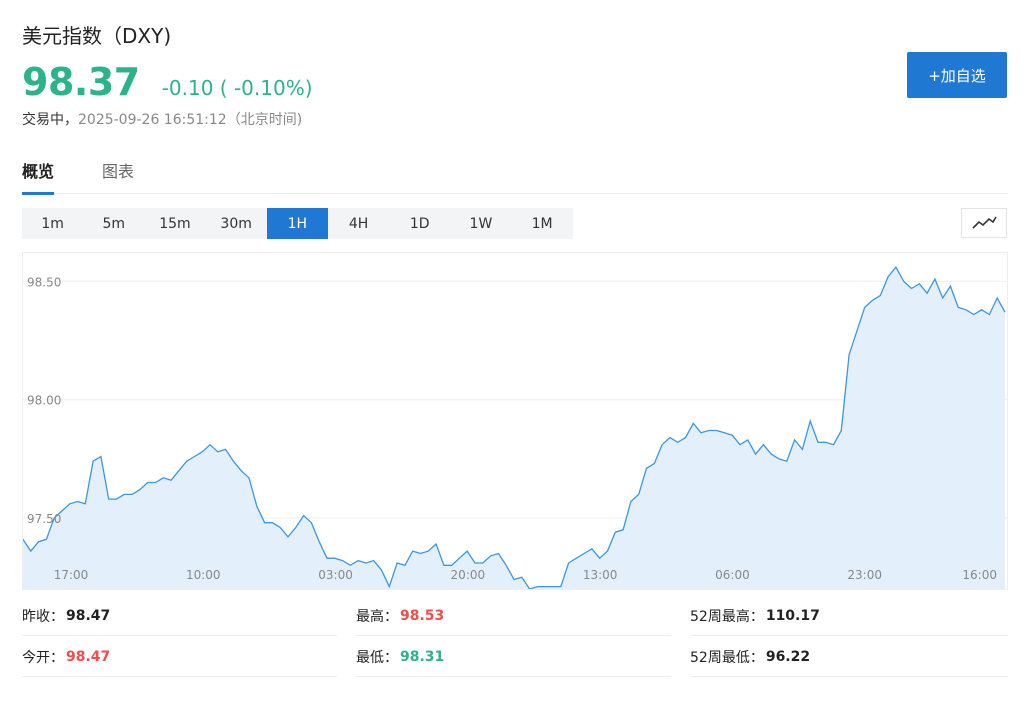 The image size is (1024, 710). What do you see at coordinates (81, 82) in the screenshot?
I see `current-price: 98.37` at bounding box center [81, 82].